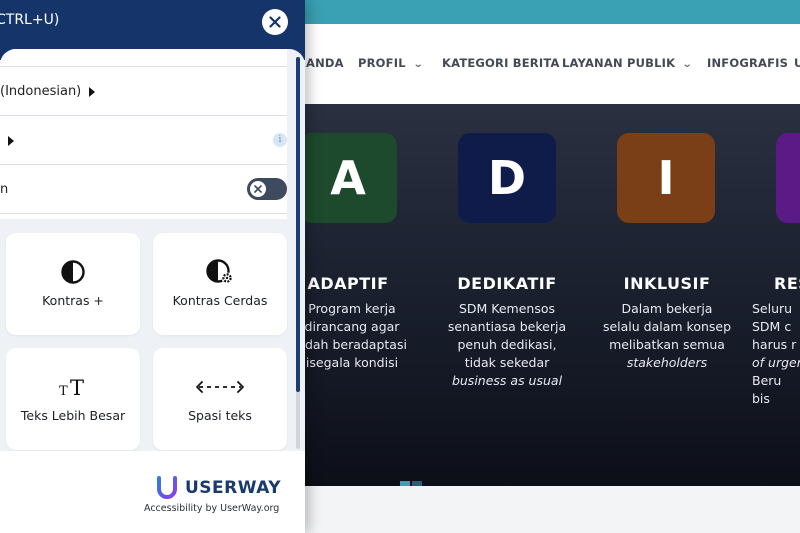 This screenshot has width=800, height=533. I want to click on nav-item-beranda: ANDA, so click(325, 63).